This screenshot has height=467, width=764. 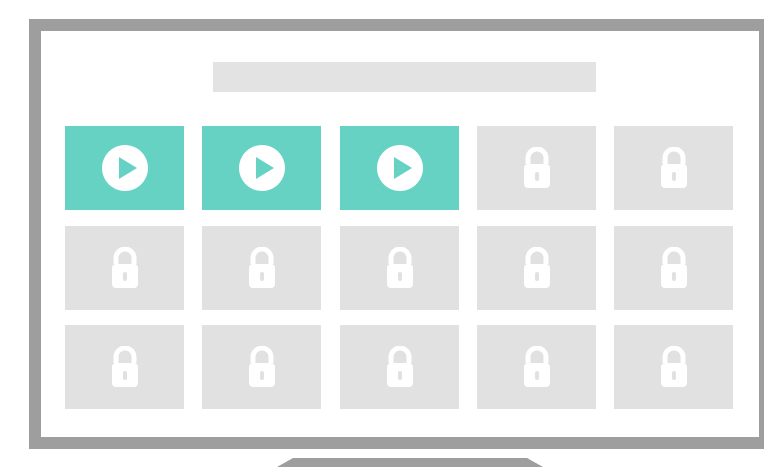 I want to click on title-placeholder-bar, so click(x=404, y=77).